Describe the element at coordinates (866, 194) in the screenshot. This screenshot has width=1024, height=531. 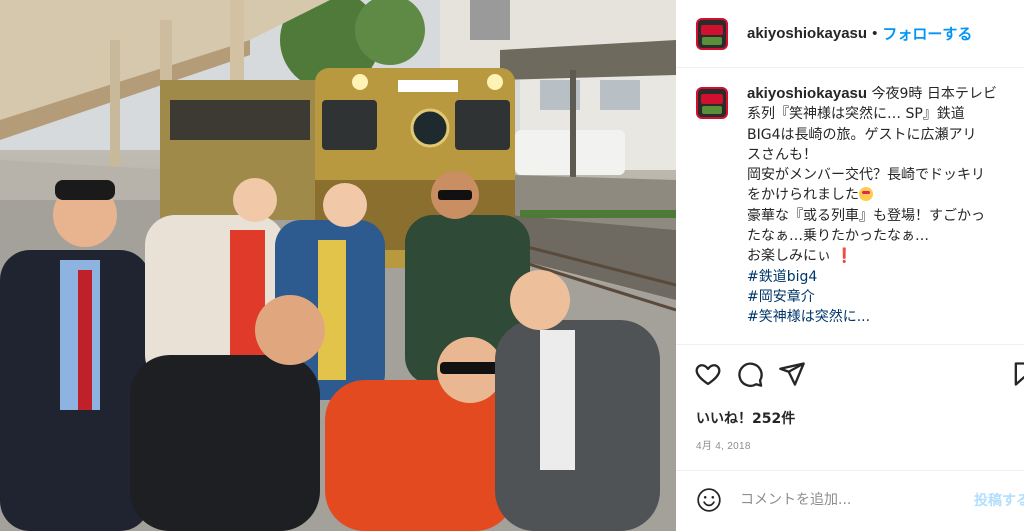
I see `smiling-face-emoji-icon` at that location.